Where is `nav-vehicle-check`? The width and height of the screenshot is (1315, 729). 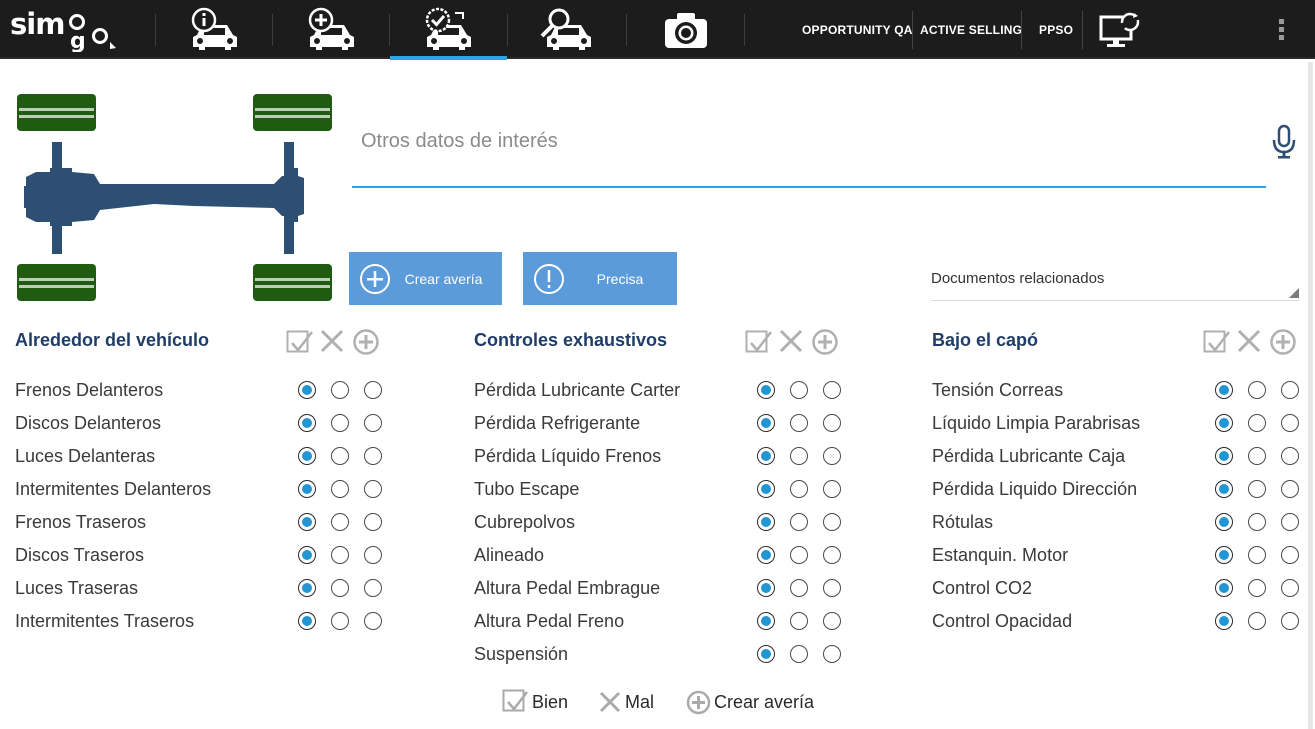
nav-vehicle-check is located at coordinates (448, 32).